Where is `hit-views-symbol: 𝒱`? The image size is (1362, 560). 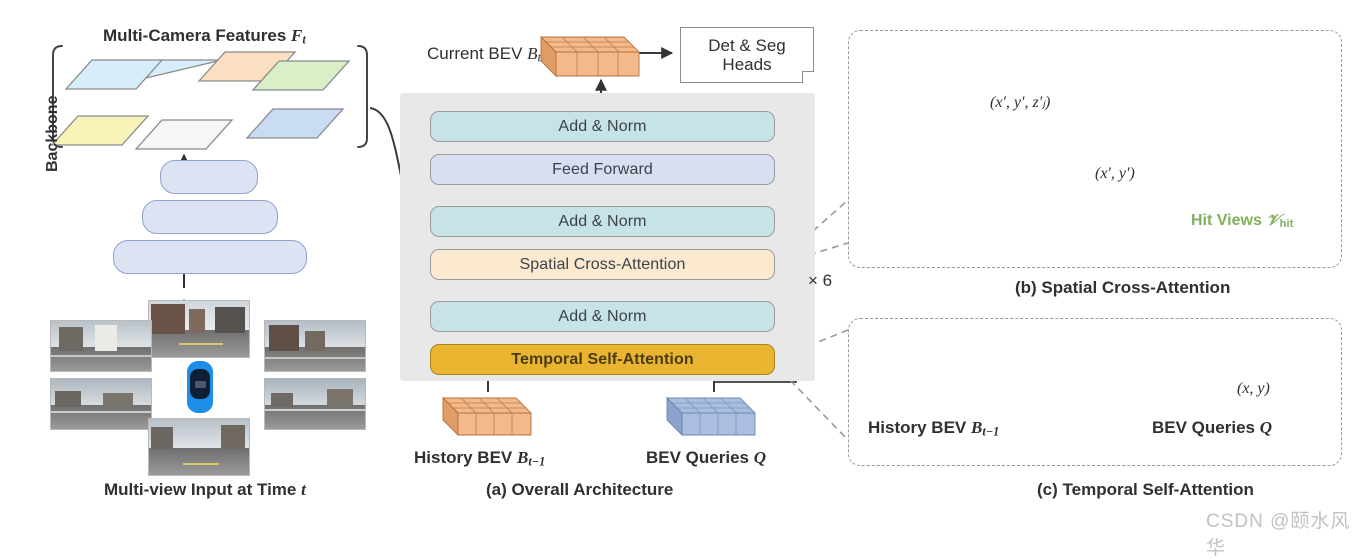
hit-views-symbol: 𝒱 is located at coordinates (1273, 220).